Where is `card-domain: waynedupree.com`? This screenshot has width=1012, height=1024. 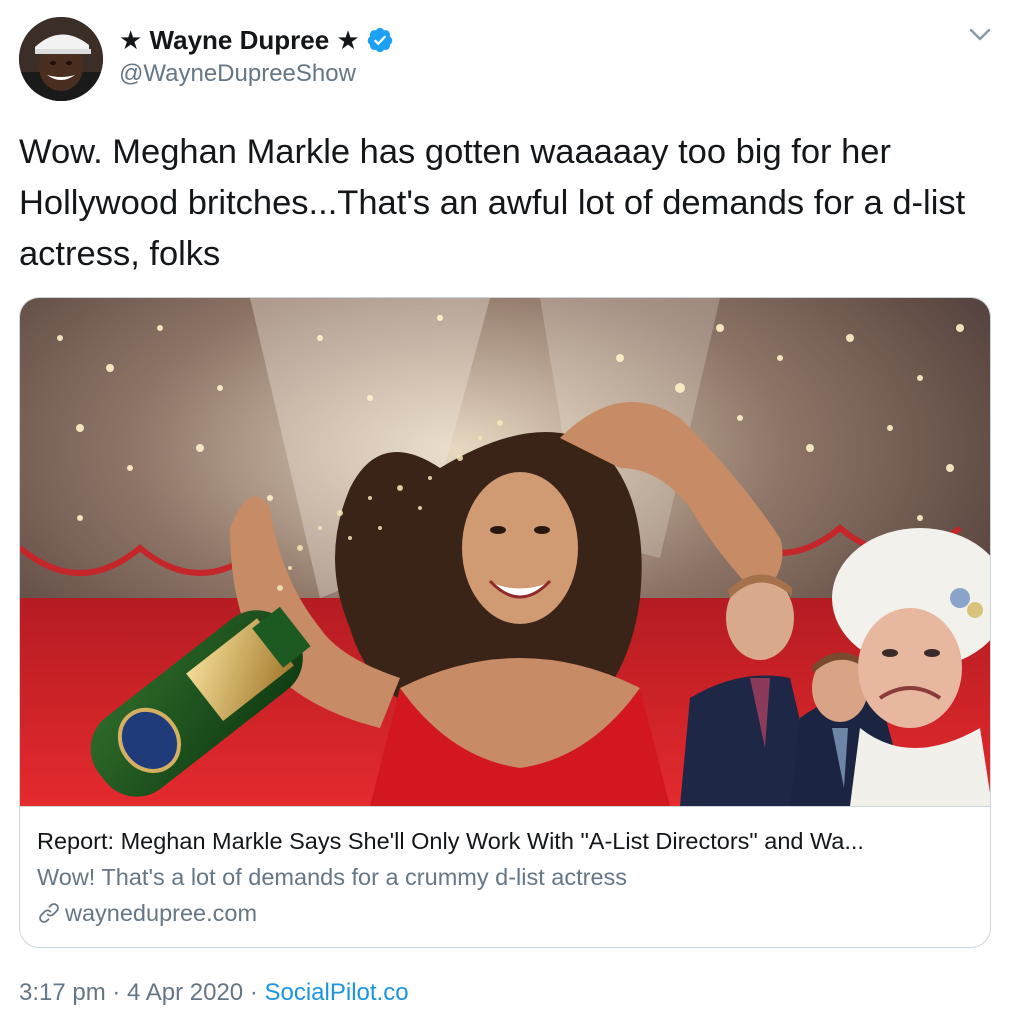 card-domain: waynedupree.com is located at coordinates (147, 913).